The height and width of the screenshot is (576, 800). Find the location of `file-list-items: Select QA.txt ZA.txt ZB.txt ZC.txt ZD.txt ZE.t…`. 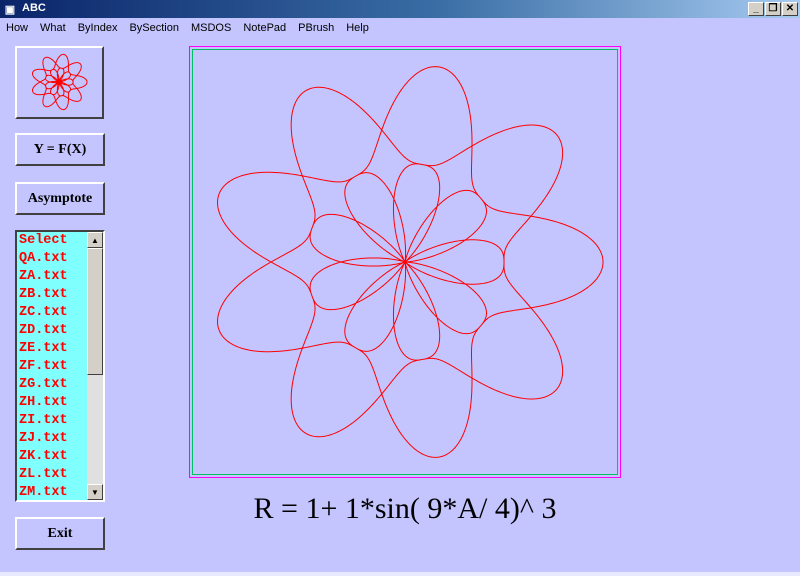

file-list-items: Select QA.txt ZA.txt ZB.txt ZC.txt ZD.txt ZE.t… is located at coordinates (52, 366).